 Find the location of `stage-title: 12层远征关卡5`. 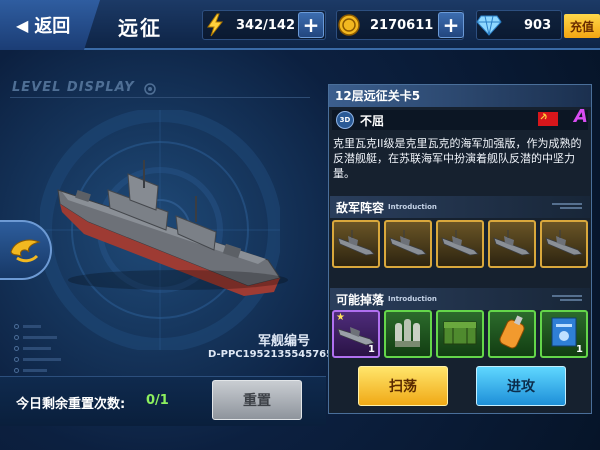

stage-title: 12层远征关卡5 is located at coordinates (460, 96).